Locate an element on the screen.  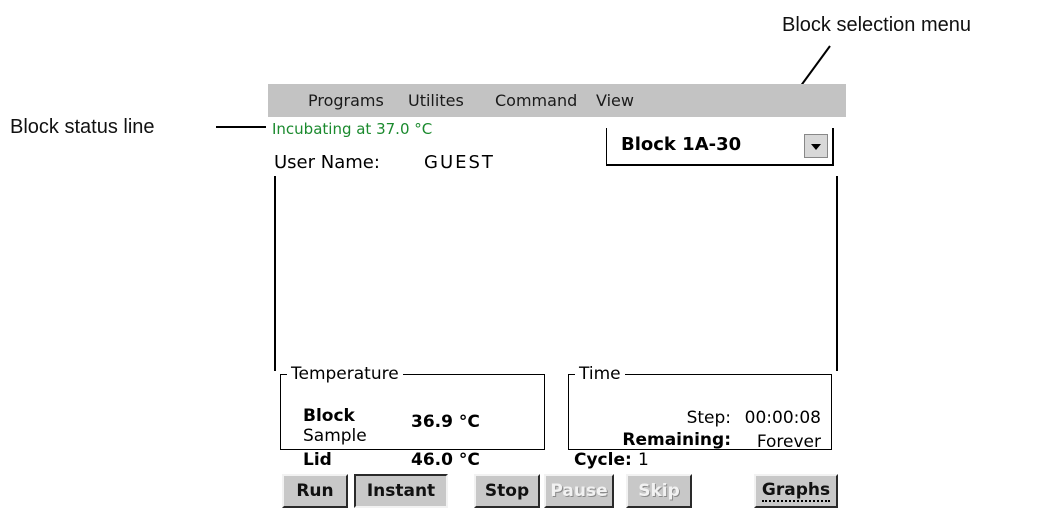
user-name-label: User Name: is located at coordinates (327, 162).